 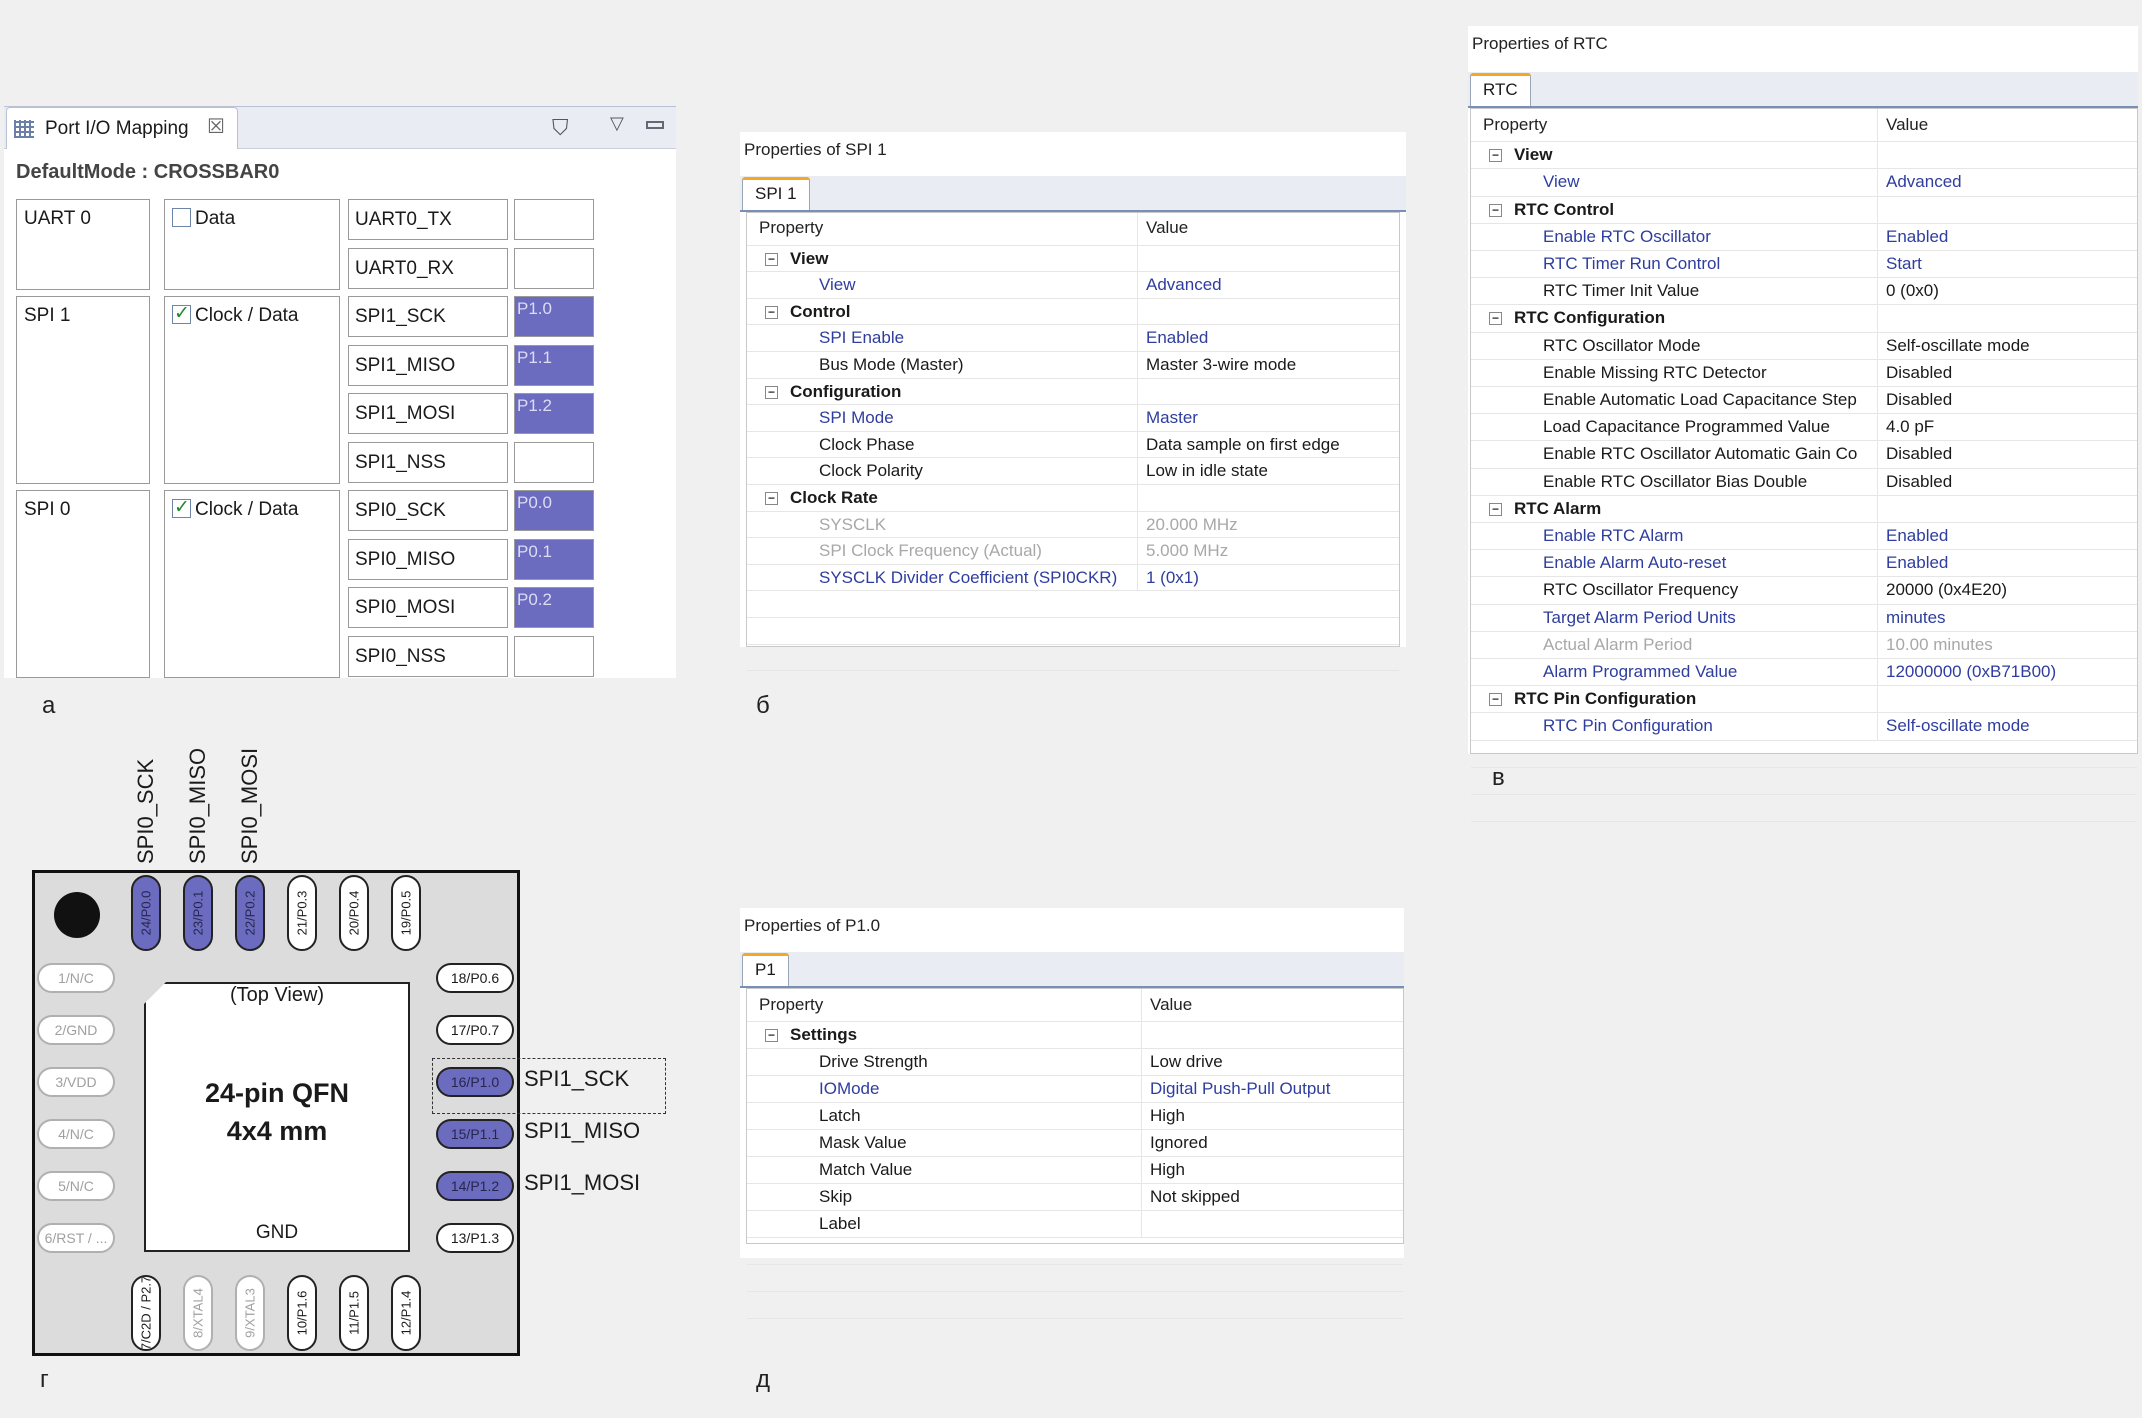 I want to click on tab-spi1: SPI 1, so click(x=776, y=193).